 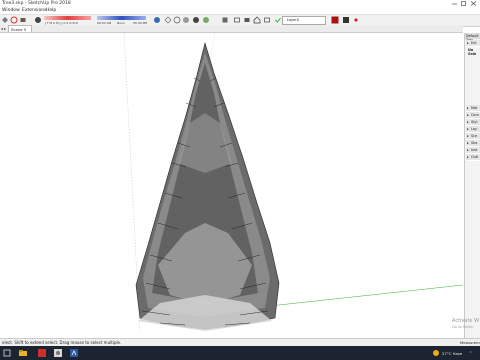 What do you see at coordinates (225, 20) in the screenshot?
I see `front-view-icon` at bounding box center [225, 20].